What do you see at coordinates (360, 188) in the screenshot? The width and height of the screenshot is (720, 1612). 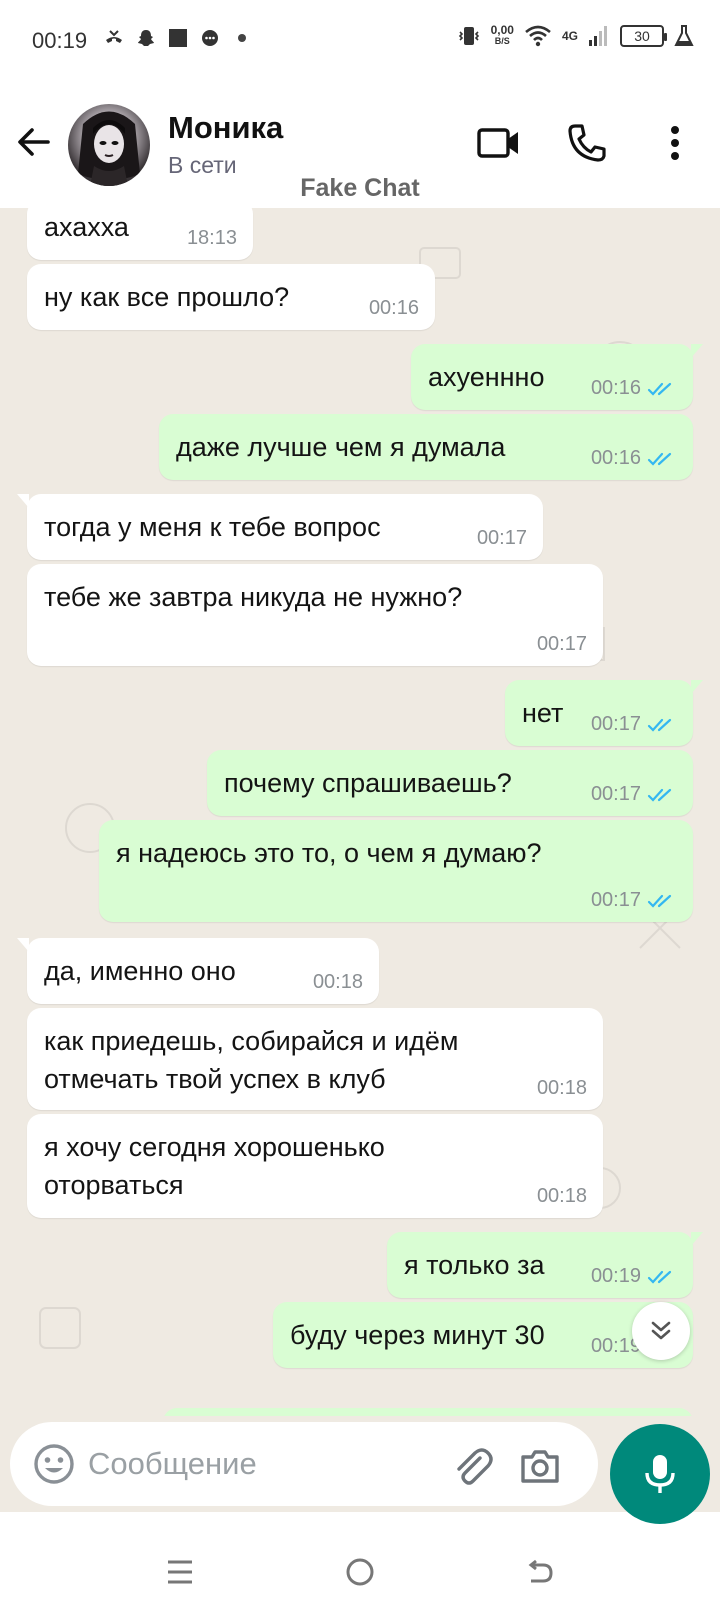 I see `fake-chat-watermark: Fake Chat` at bounding box center [360, 188].